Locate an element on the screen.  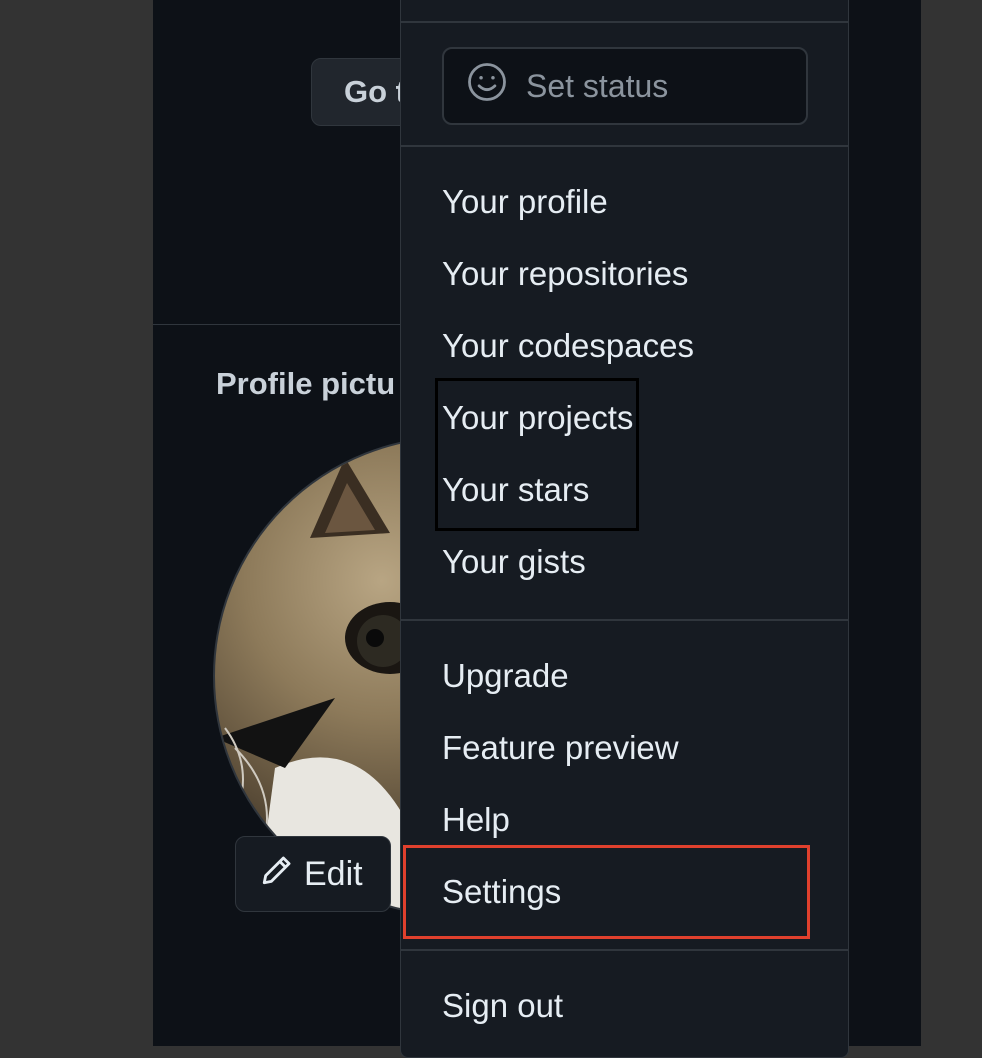
menu-item-your-repositories: Your repositories is located at coordinates (565, 274).